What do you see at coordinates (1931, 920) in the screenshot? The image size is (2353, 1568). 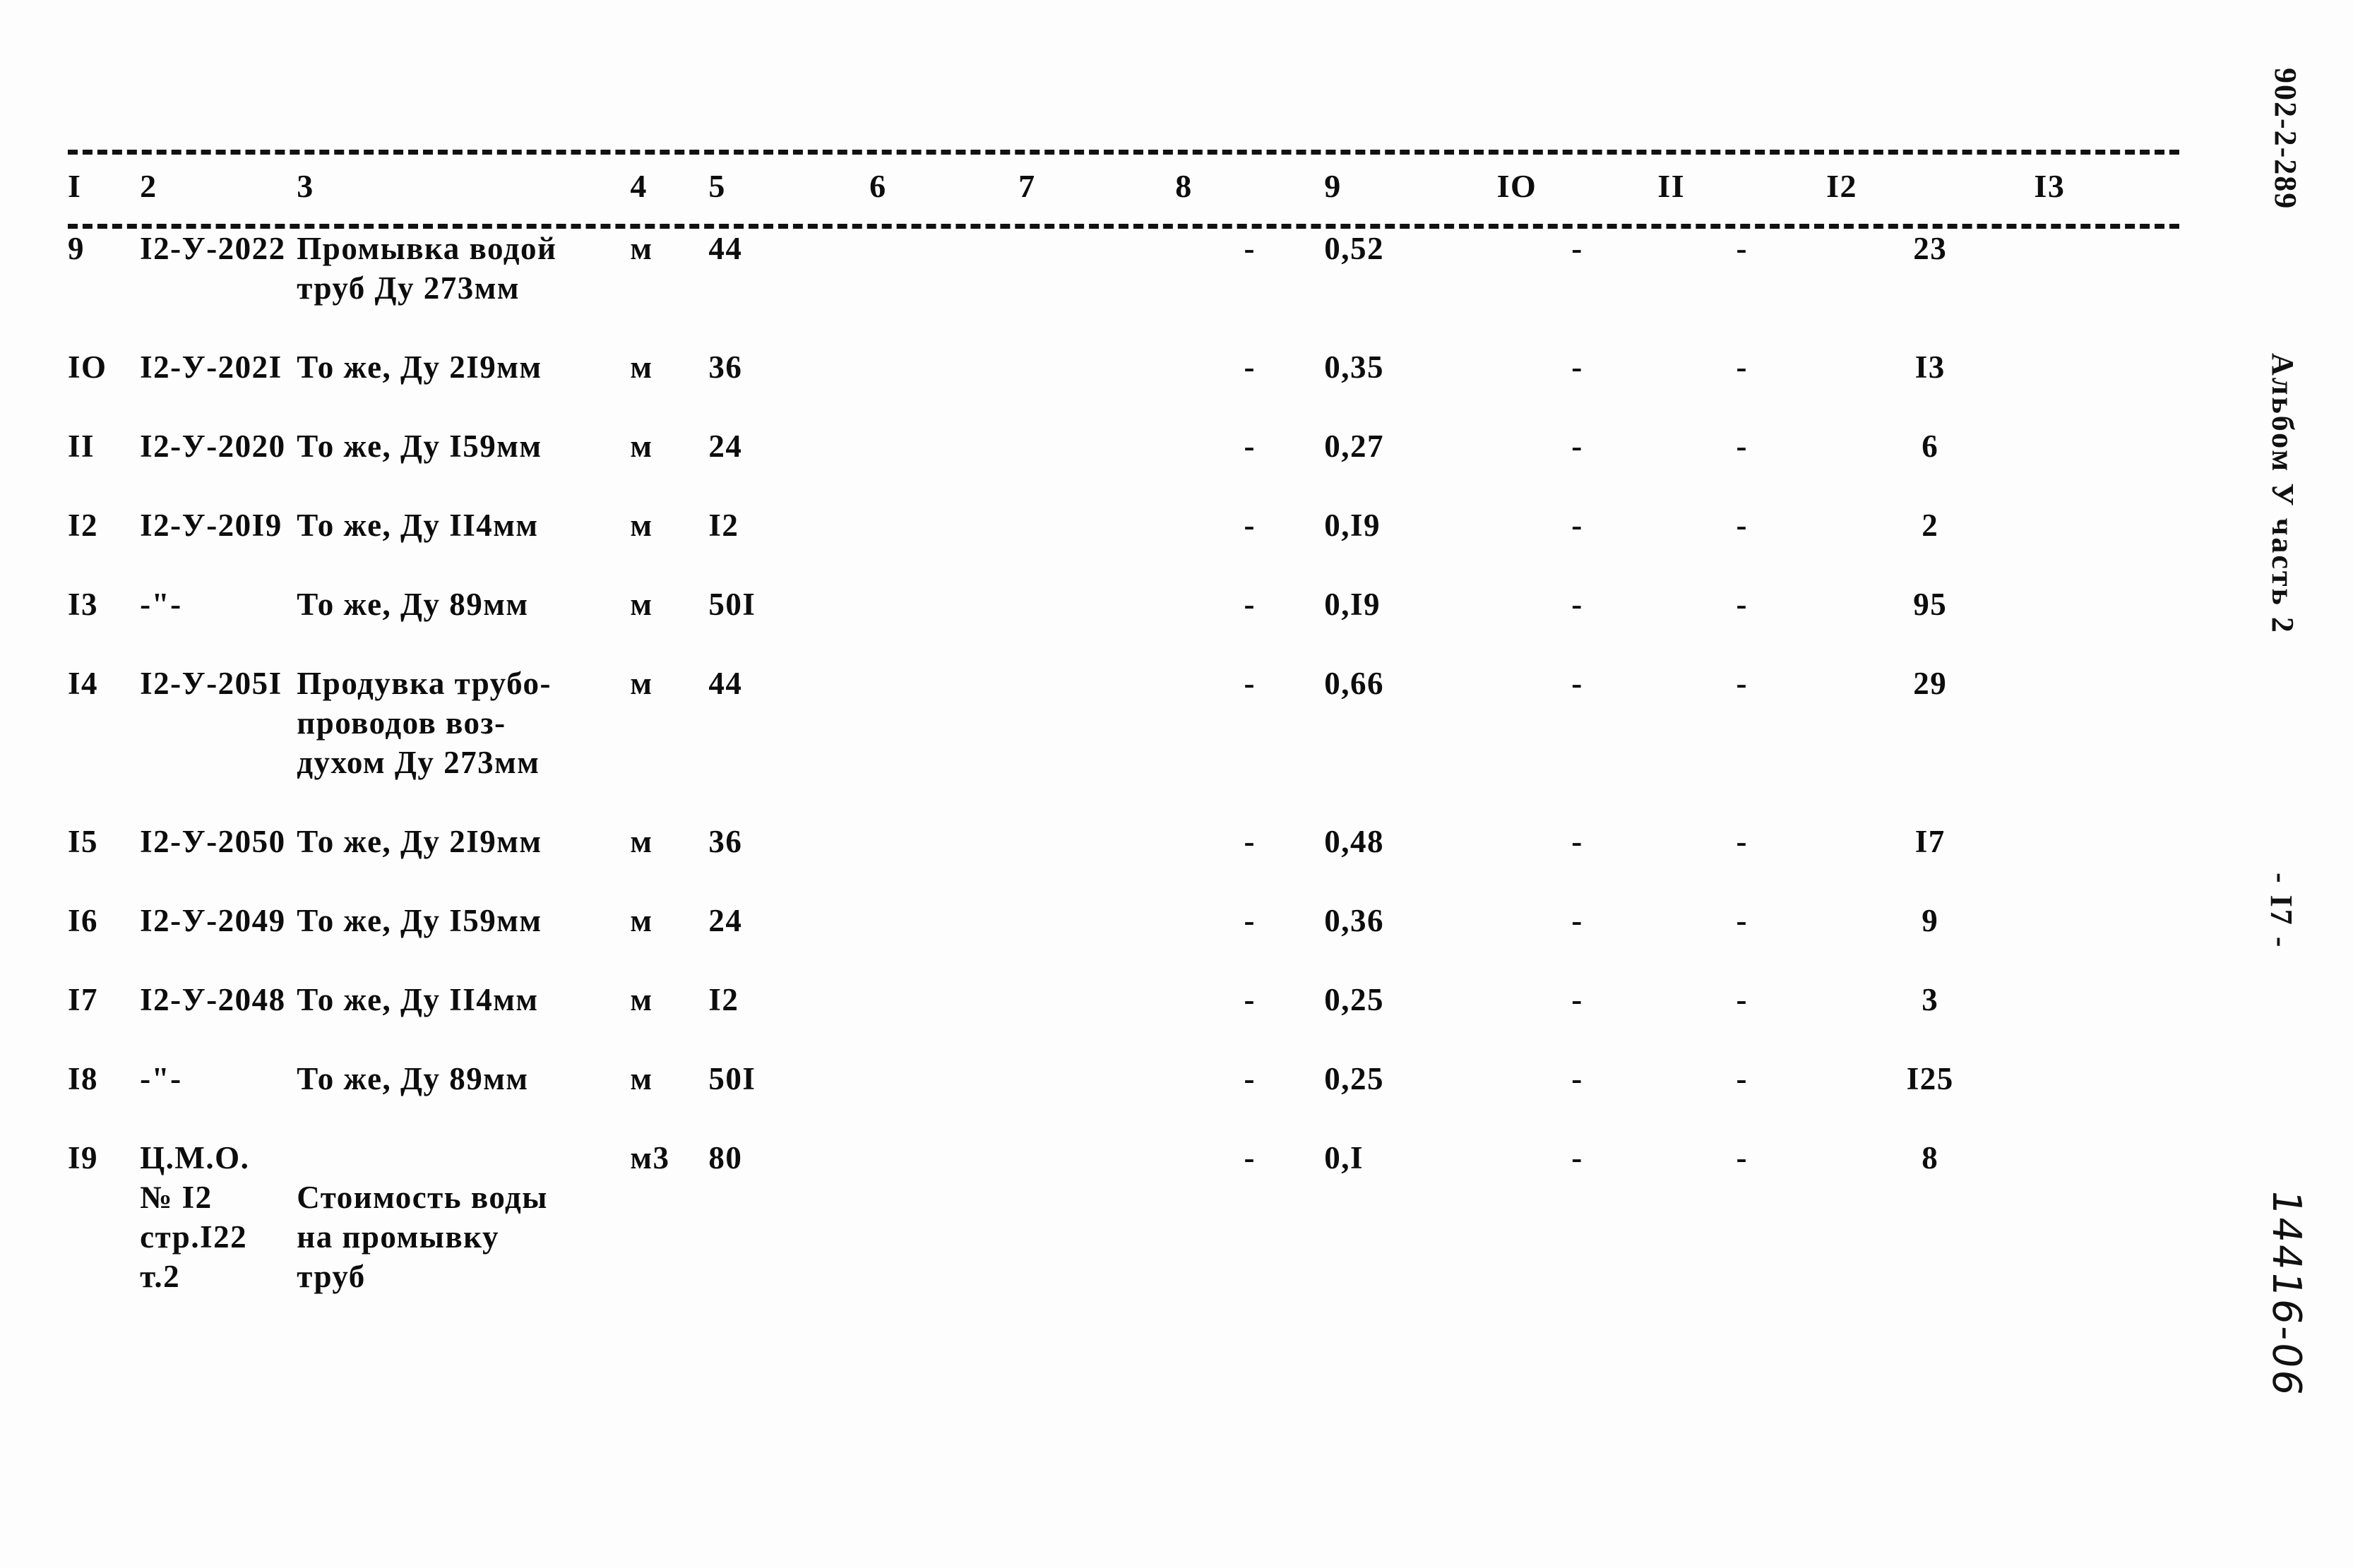 I see `row-total: 9` at bounding box center [1931, 920].